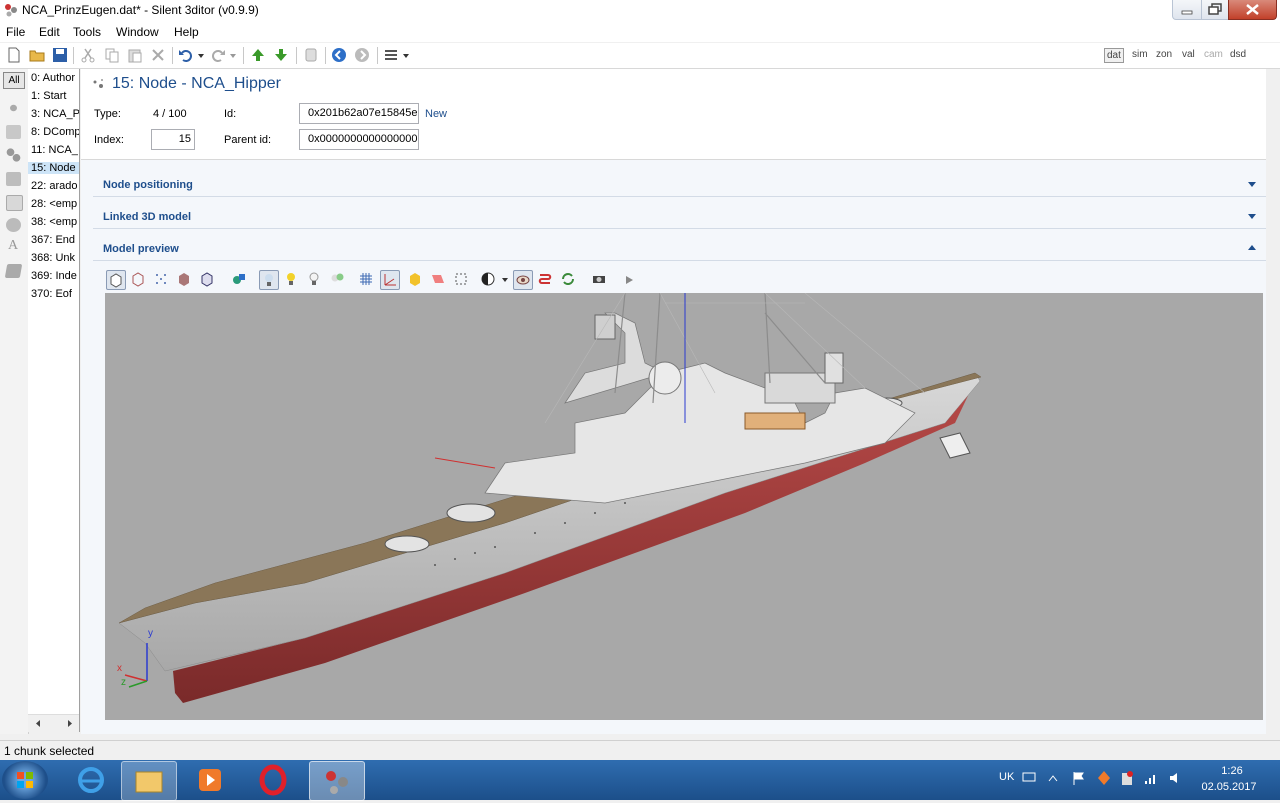  I want to click on chevron-up-icon, so click(1252, 247).